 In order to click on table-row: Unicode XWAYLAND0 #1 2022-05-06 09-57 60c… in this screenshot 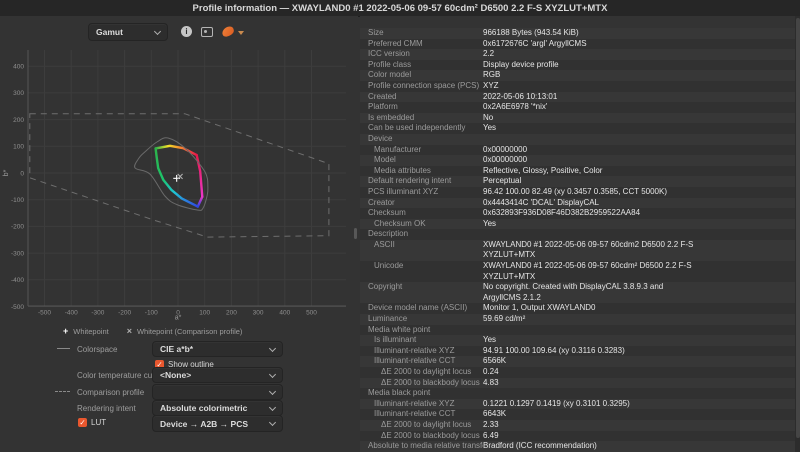, I will do `click(580, 272)`.